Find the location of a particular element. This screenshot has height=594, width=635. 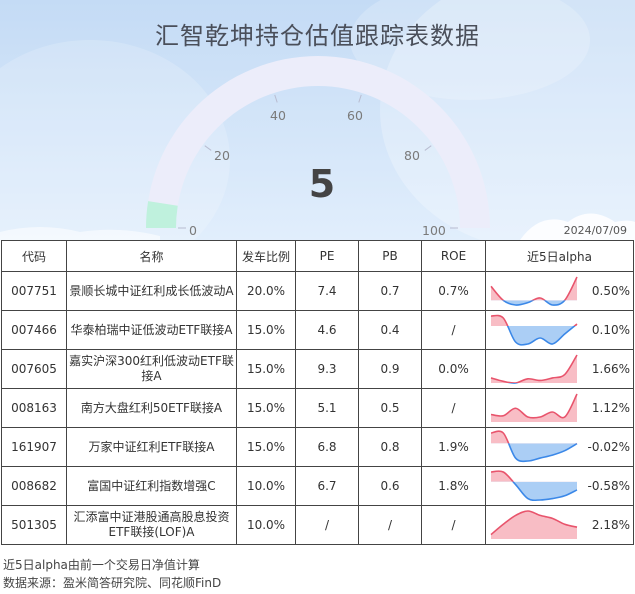

gauge-tick-0: 0 is located at coordinates (193, 230).